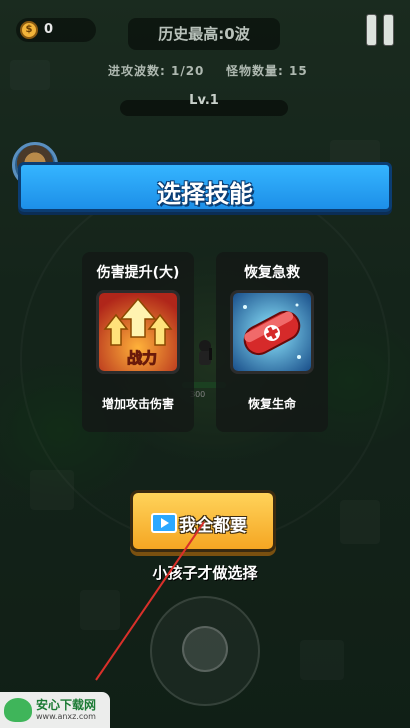  Describe the element at coordinates (205, 194) in the screenshot. I see `skill-select-title: 选择技能` at that location.